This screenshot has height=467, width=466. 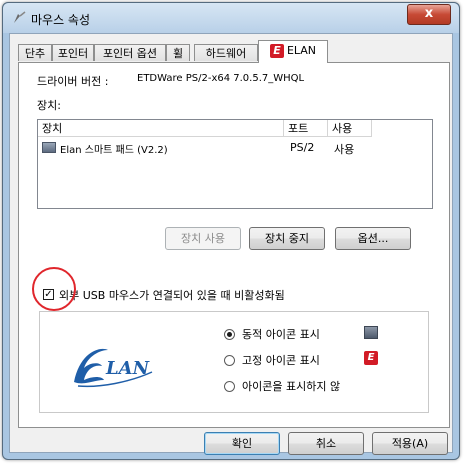 I want to click on devices-label: 장치:, so click(x=49, y=105).